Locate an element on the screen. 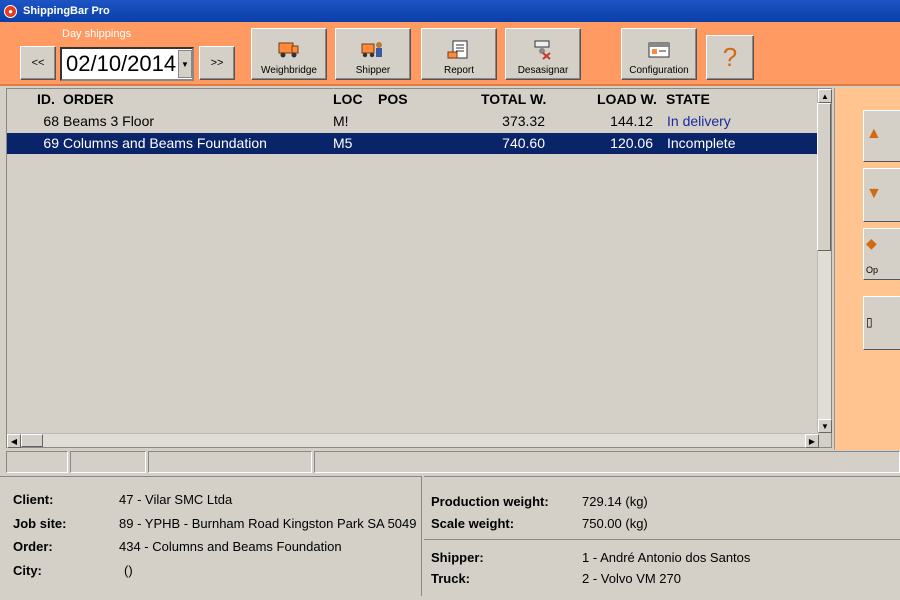  cell-load-weight: 144.12 is located at coordinates (631, 121).